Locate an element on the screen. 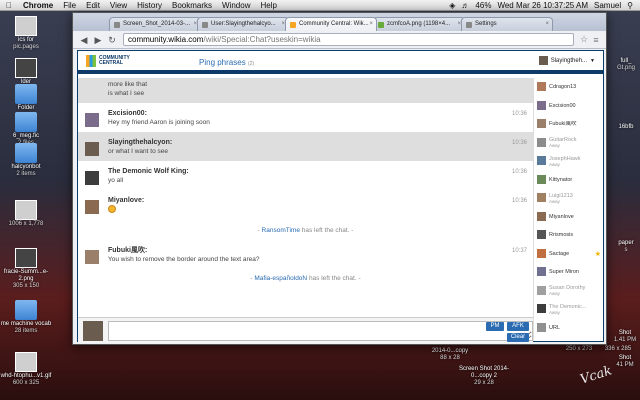 The image size is (640, 400). menu-view: View is located at coordinates (118, 5).